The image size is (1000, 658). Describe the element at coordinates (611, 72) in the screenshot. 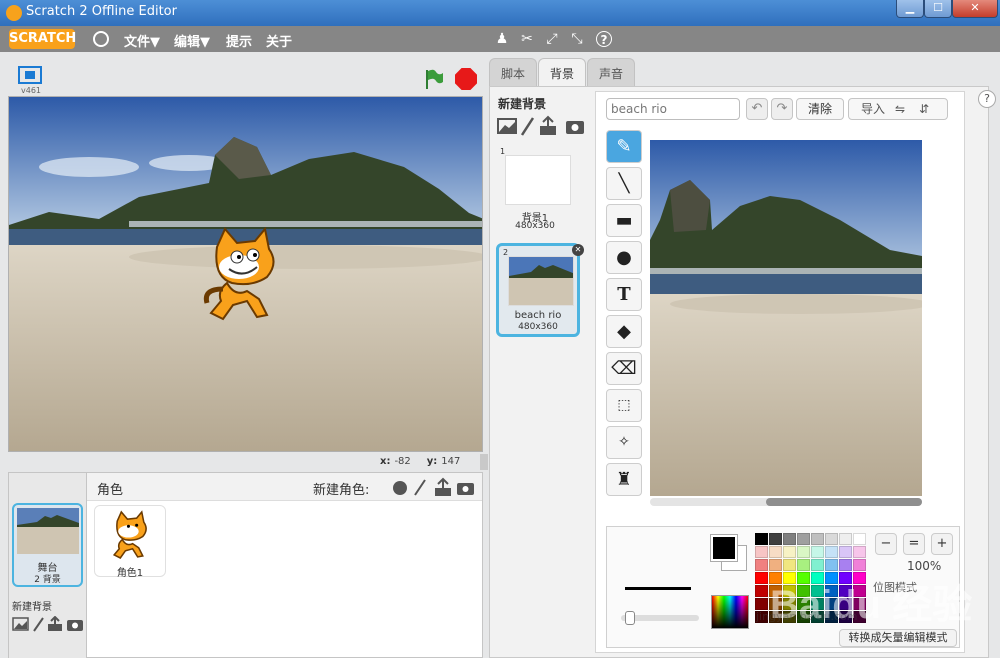

I see `tab-sounds: 声音` at that location.